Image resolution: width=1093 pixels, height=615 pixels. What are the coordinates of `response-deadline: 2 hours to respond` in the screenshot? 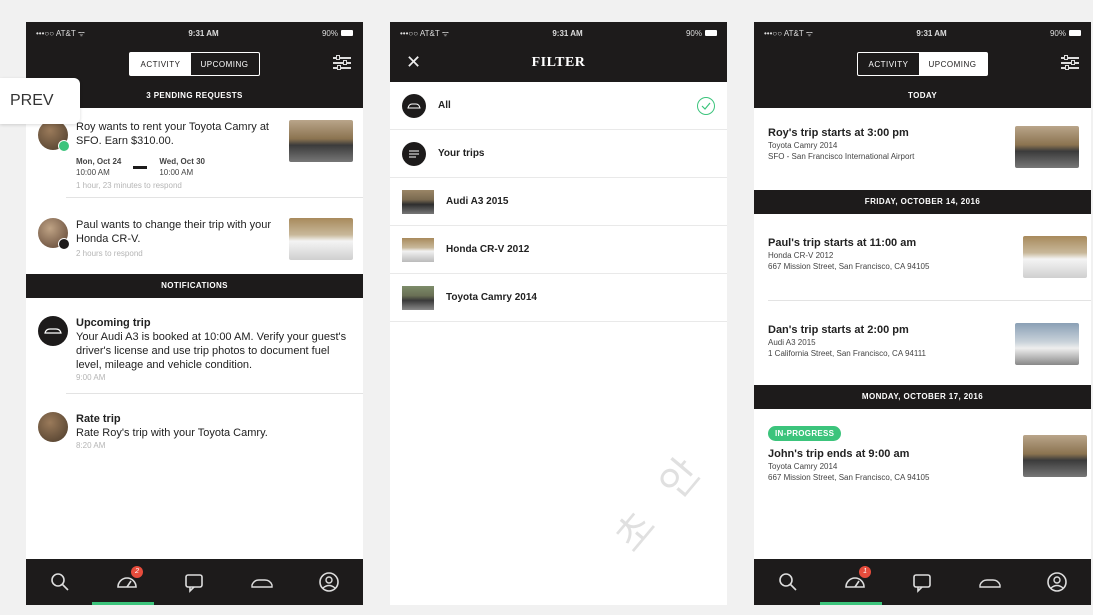 It's located at (109, 253).